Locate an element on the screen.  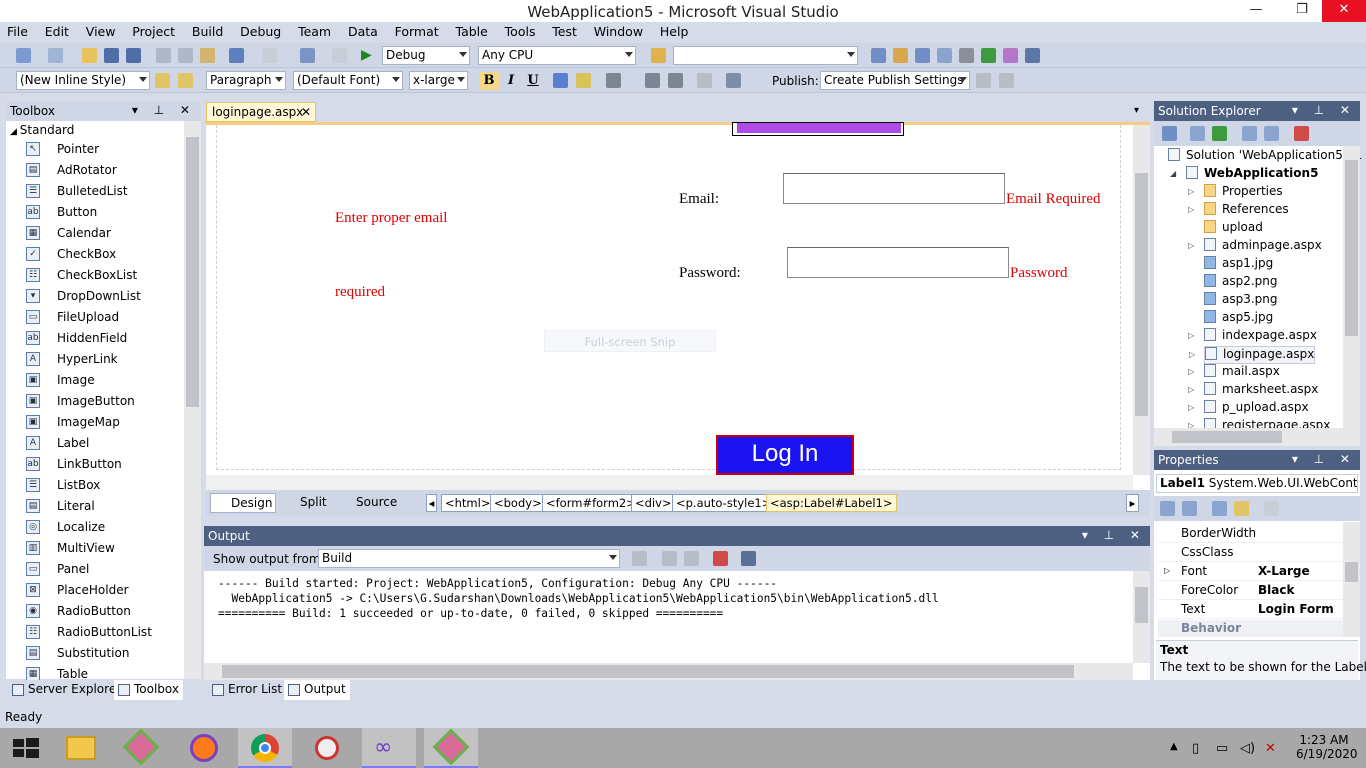
command-window-icon is located at coordinates (1032, 55).